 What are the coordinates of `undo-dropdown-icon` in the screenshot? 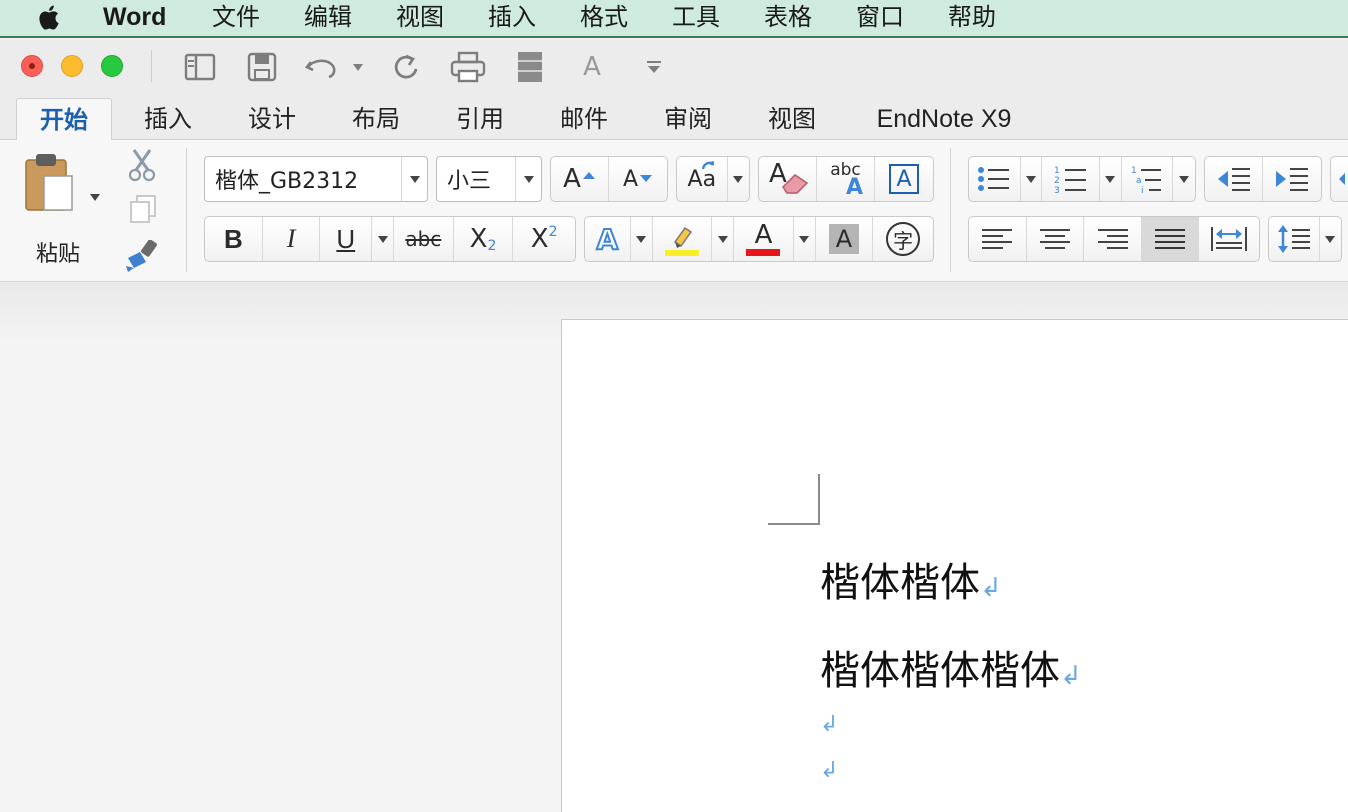 It's located at (358, 67).